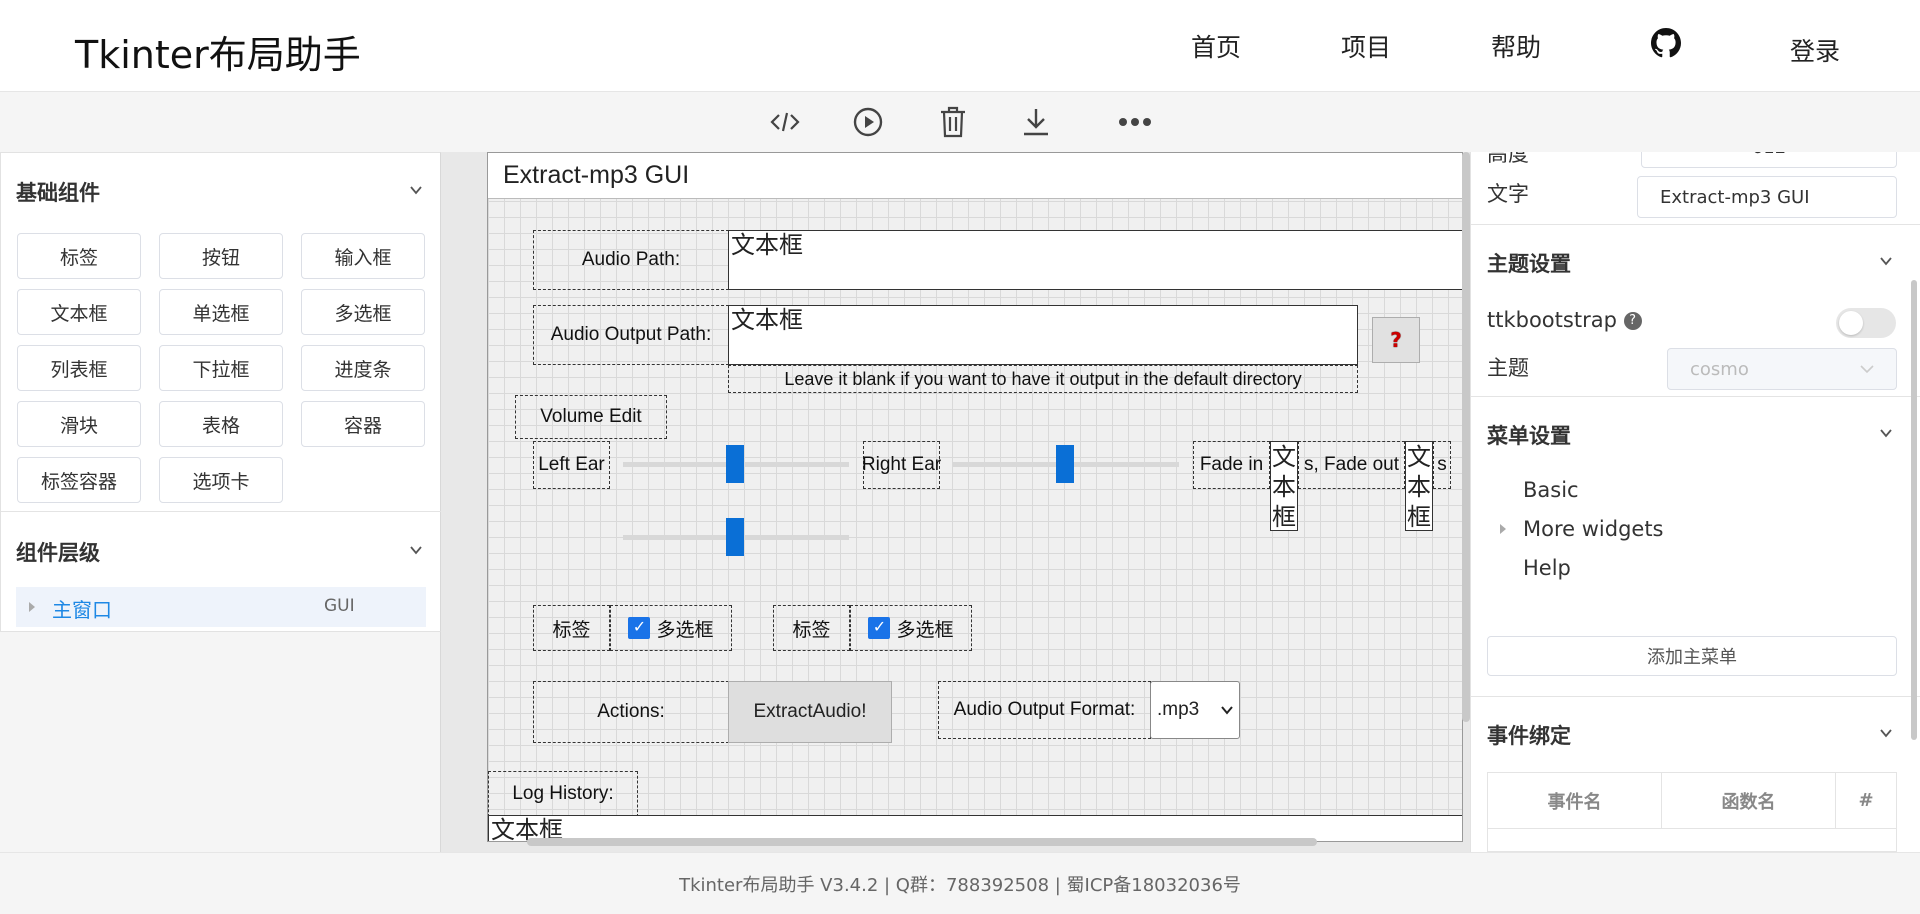 The width and height of the screenshot is (1920, 914). What do you see at coordinates (563, 794) in the screenshot?
I see `log-history-label: Log History:` at bounding box center [563, 794].